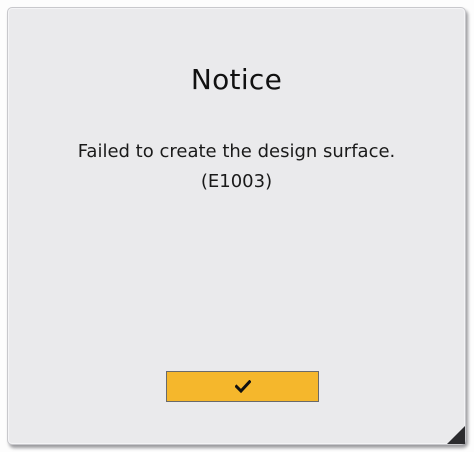  I want to click on window-corner, so click(456, 435).